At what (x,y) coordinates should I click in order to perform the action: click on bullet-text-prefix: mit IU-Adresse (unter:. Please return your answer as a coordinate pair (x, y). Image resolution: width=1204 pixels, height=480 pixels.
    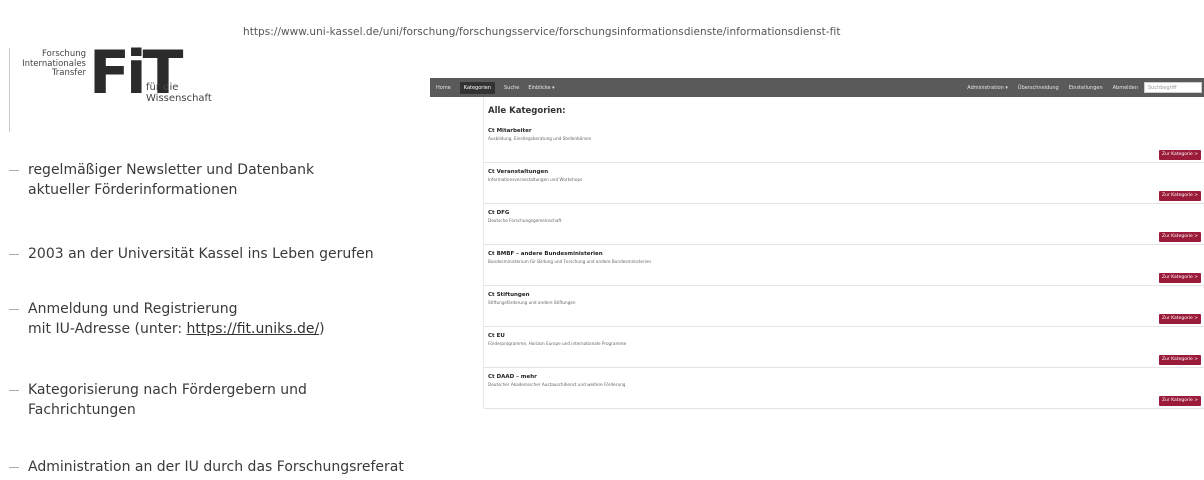
    Looking at the image, I should click on (107, 329).